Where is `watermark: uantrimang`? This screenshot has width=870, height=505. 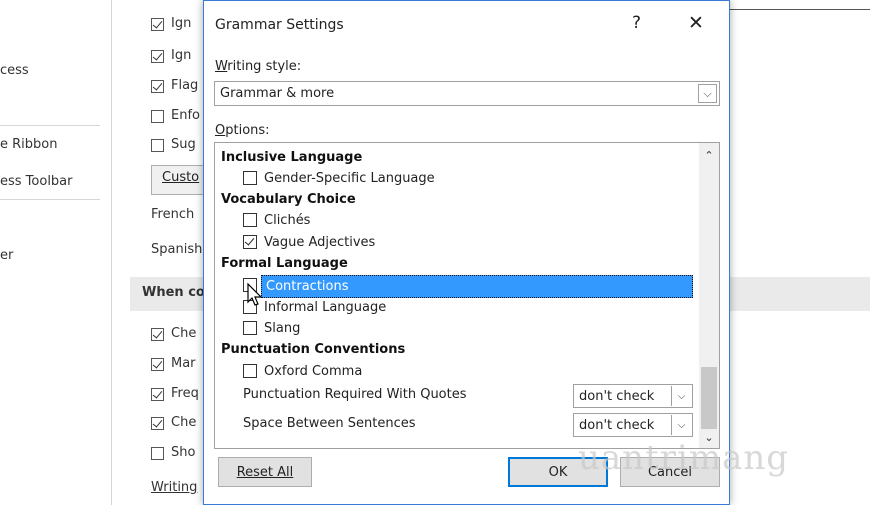 watermark: uantrimang is located at coordinates (684, 458).